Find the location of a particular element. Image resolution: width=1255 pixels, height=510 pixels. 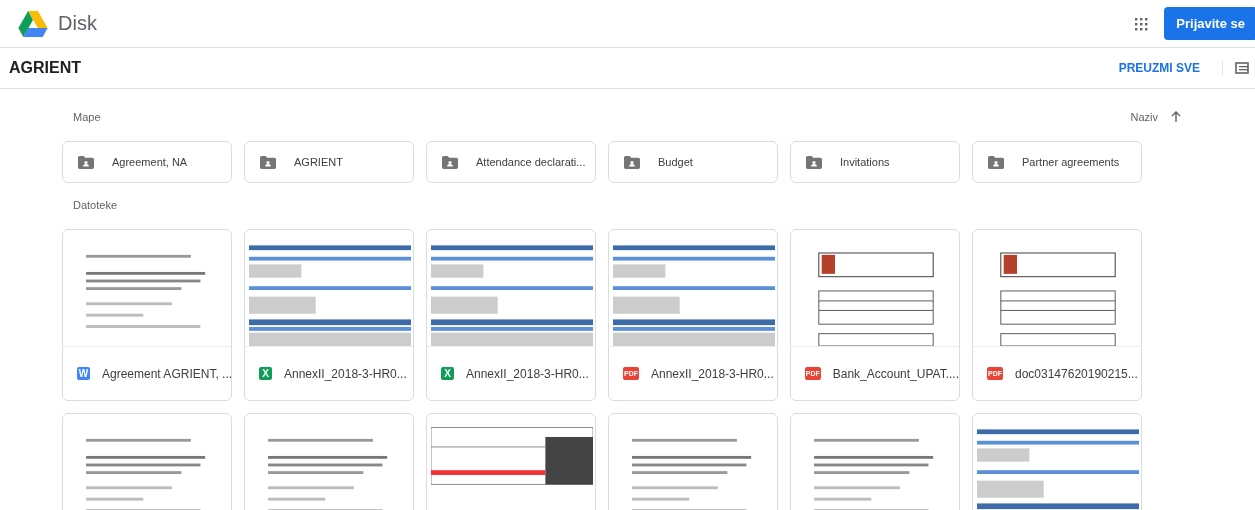

list-view-icon is located at coordinates (1235, 68).